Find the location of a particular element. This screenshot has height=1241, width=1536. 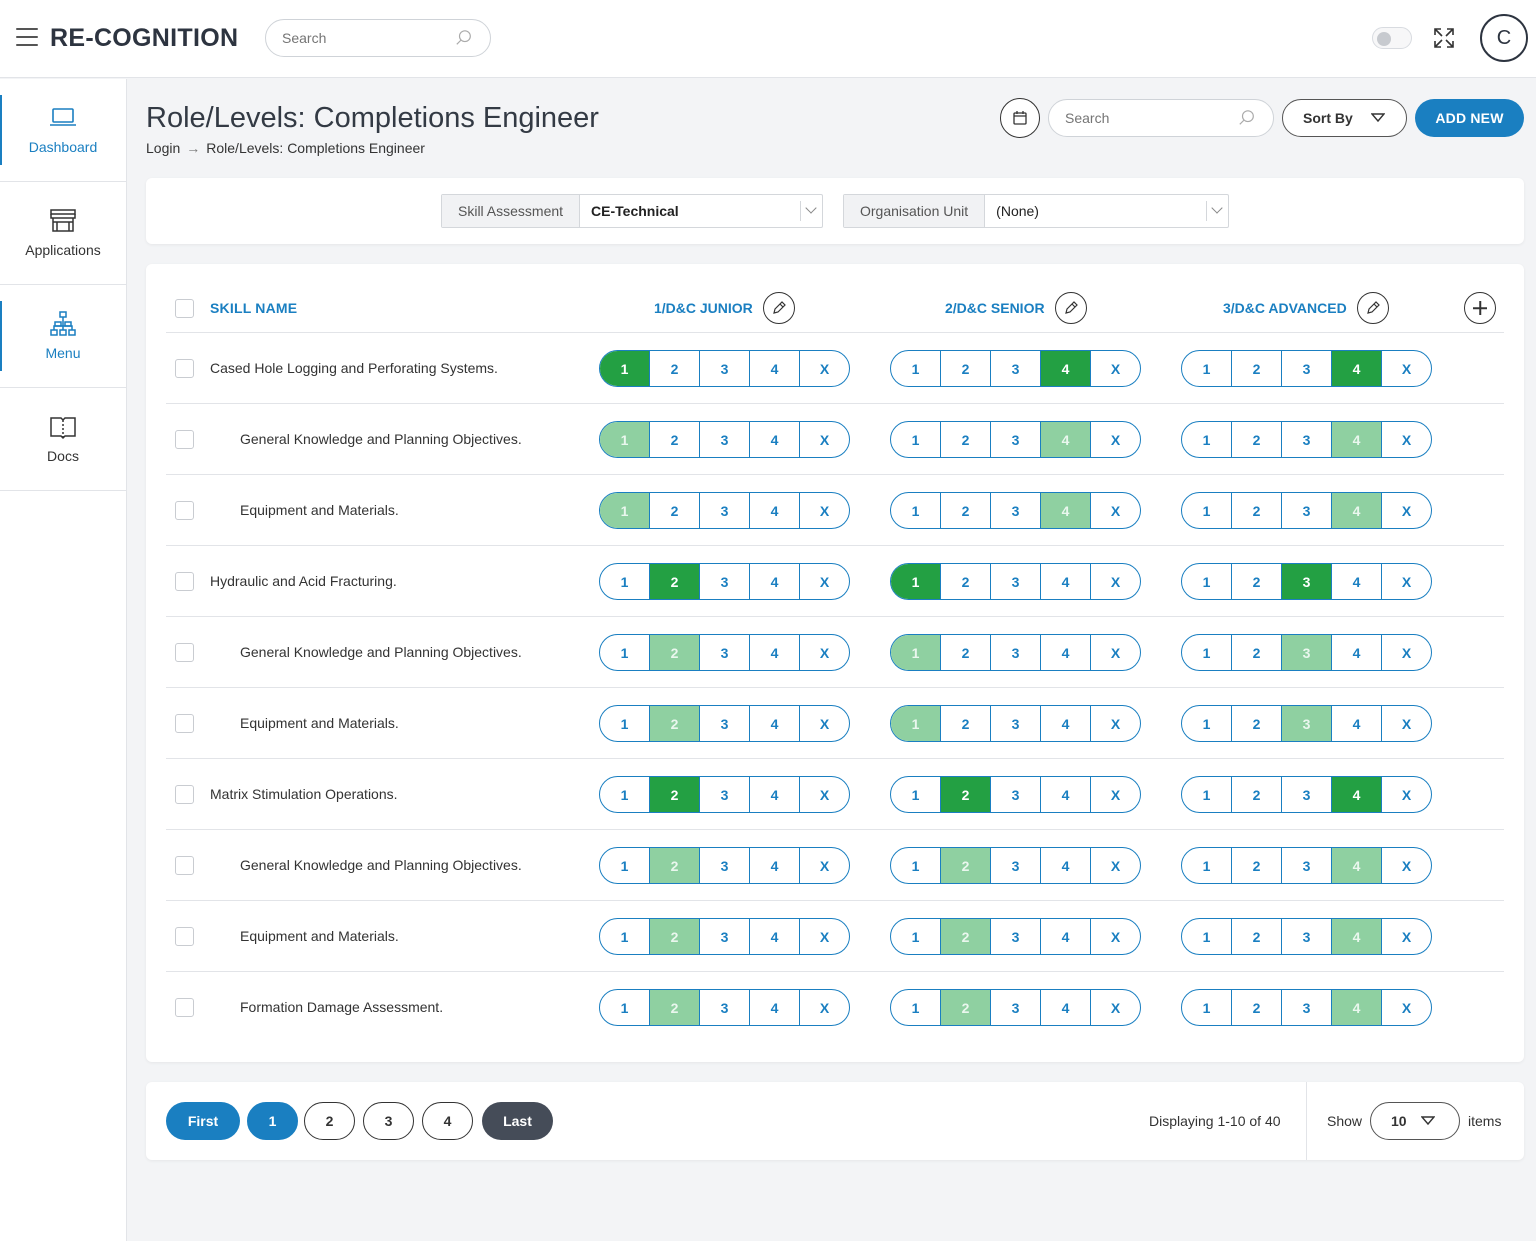

skill-assessment-filter: Skill Assessment CE-Technical is located at coordinates (632, 211).